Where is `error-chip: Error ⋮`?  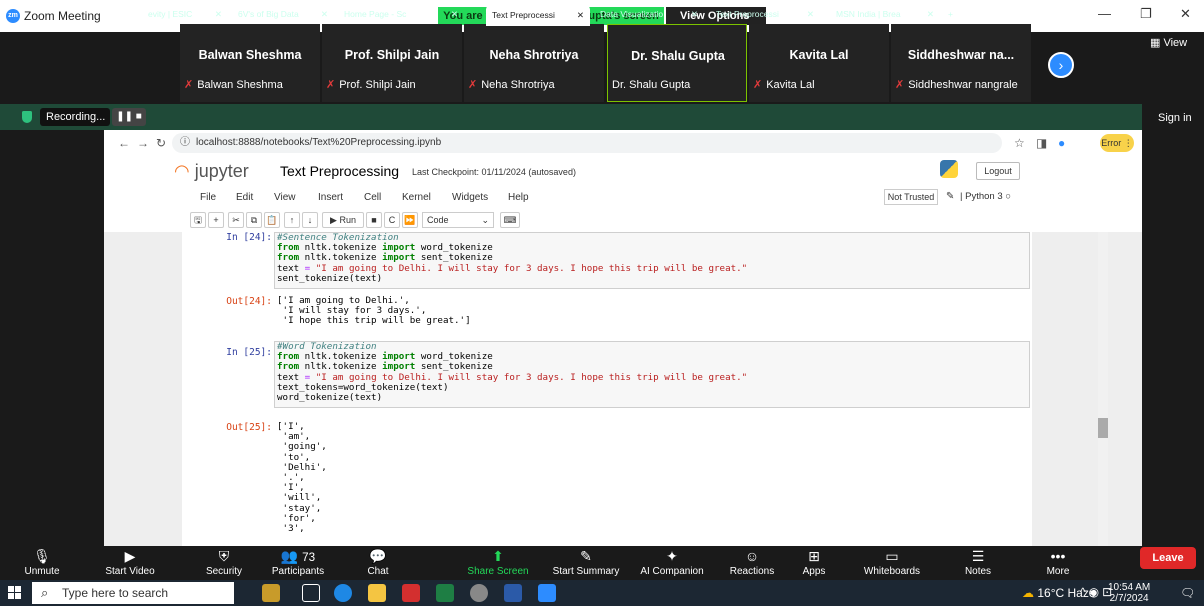 error-chip: Error ⋮ is located at coordinates (1117, 143).